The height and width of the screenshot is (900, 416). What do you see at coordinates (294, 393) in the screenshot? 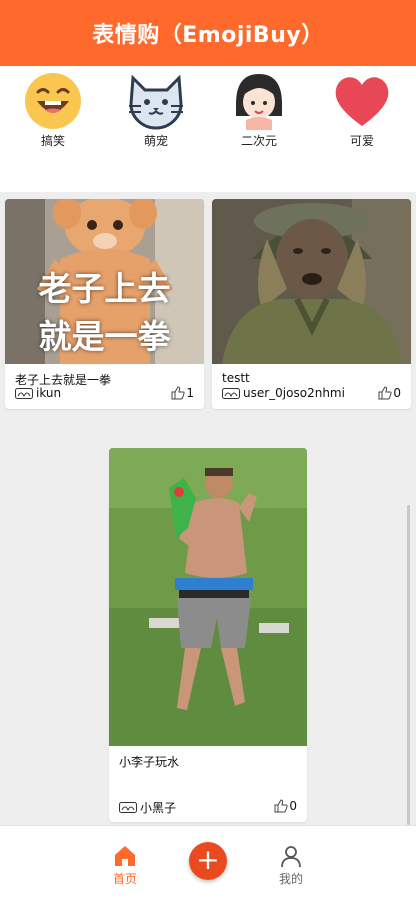
I see `author-name: user_0joso2nhmi` at bounding box center [294, 393].